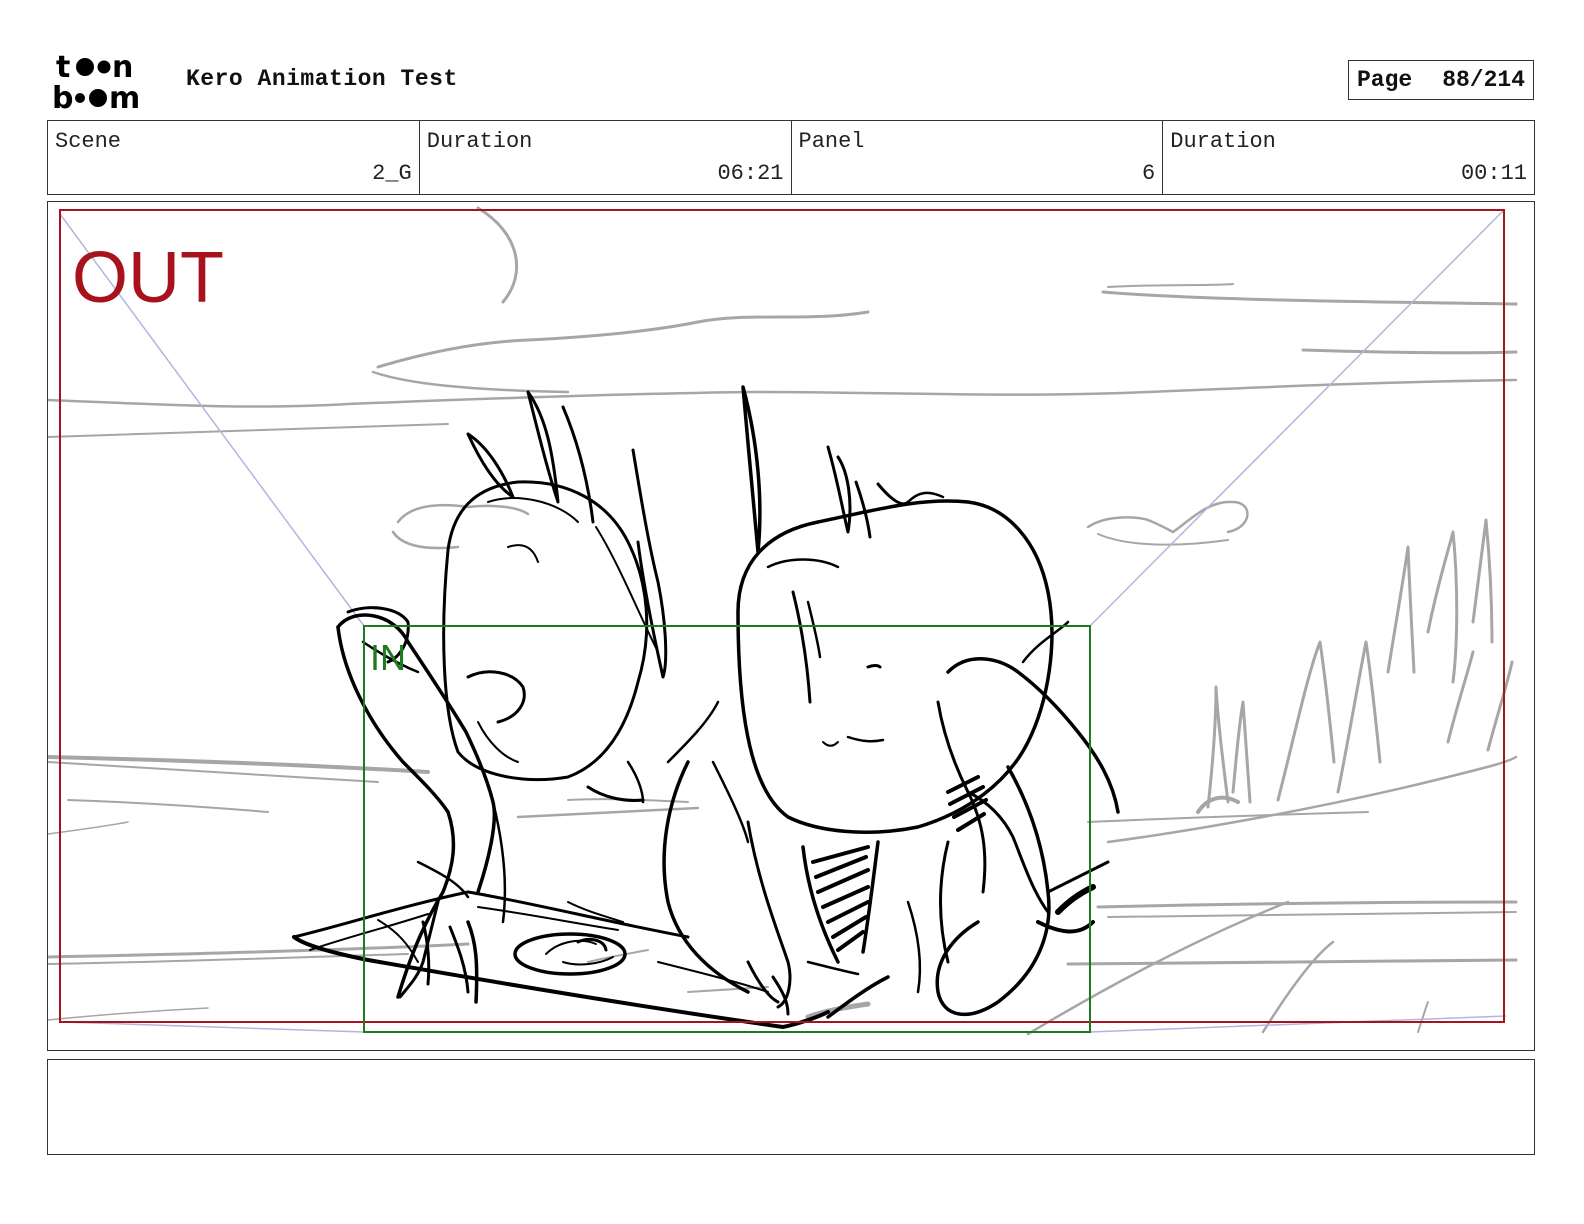  What do you see at coordinates (1493, 173) in the screenshot?
I see `panel-duration-value: 00:11` at bounding box center [1493, 173].